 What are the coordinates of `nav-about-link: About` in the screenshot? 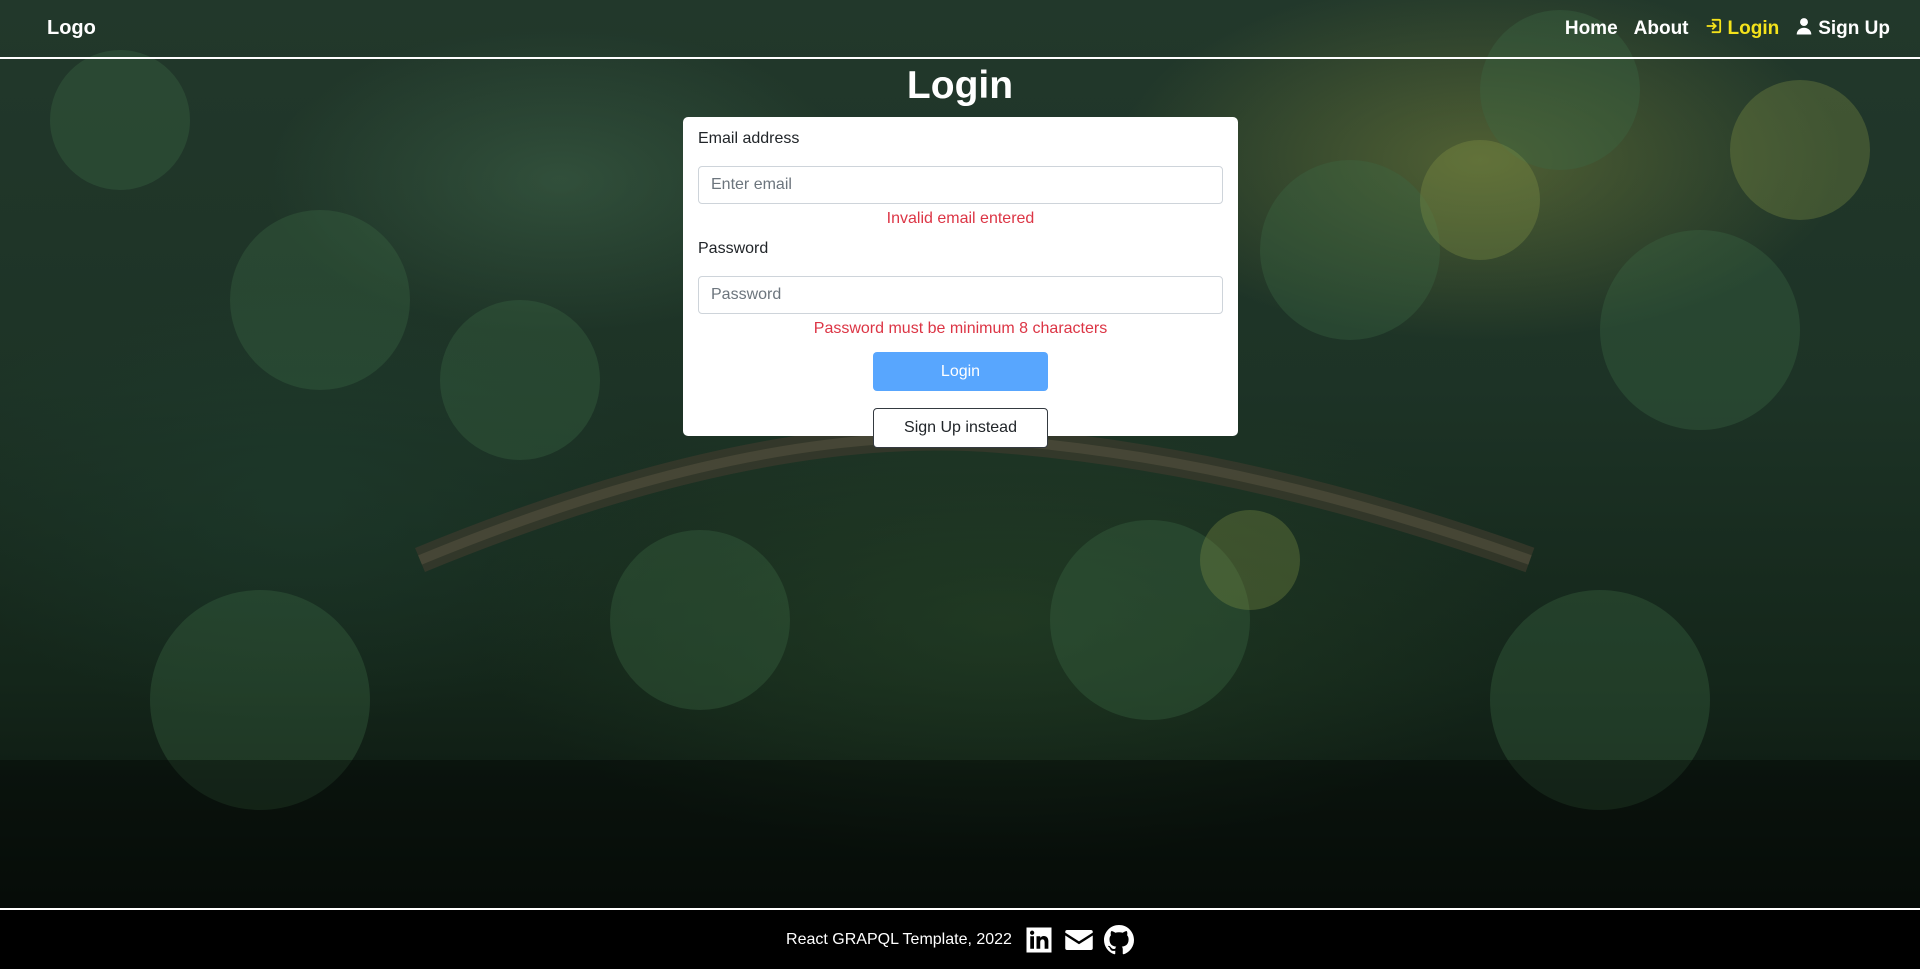 It's located at (1661, 29).